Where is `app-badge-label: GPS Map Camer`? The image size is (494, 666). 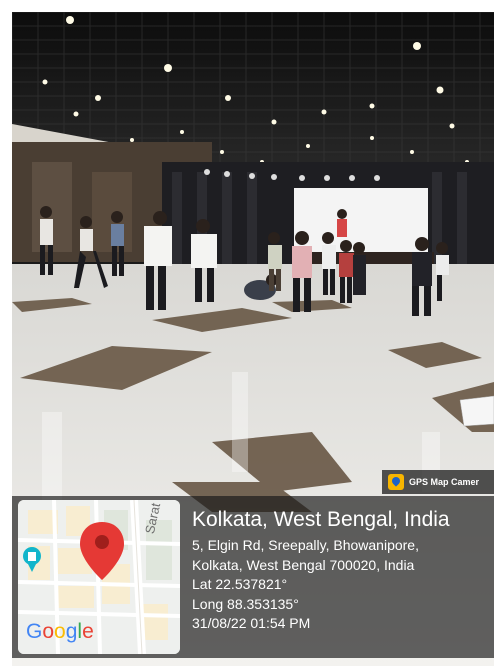
app-badge-label: GPS Map Camer is located at coordinates (444, 482).